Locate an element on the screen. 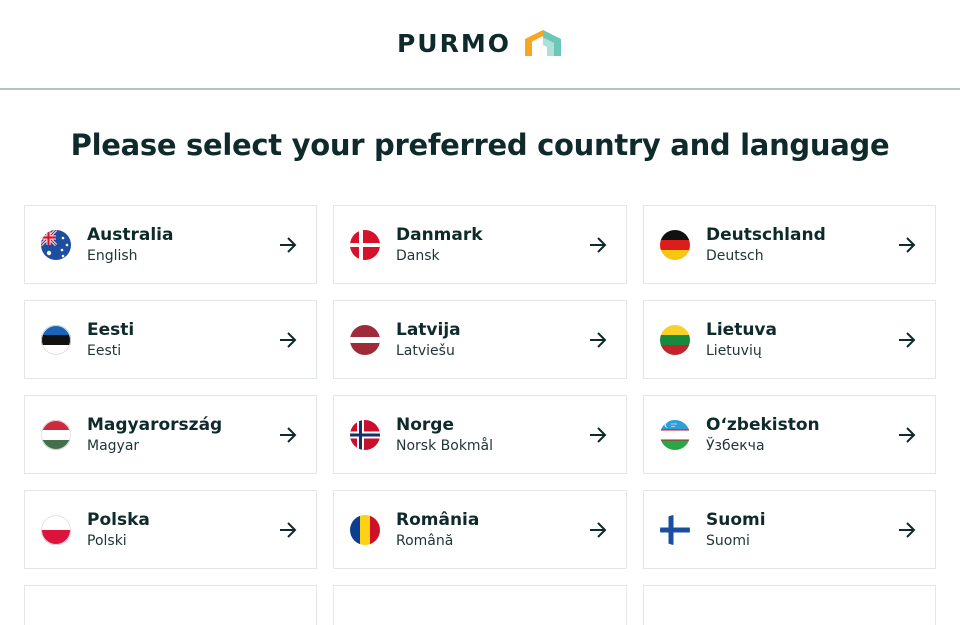 The width and height of the screenshot is (960, 625). romania-flag-icon is located at coordinates (365, 529).